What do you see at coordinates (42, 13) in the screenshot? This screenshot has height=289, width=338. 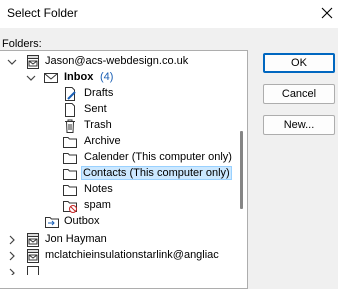 I see `dialog-title: Select Folder` at bounding box center [42, 13].